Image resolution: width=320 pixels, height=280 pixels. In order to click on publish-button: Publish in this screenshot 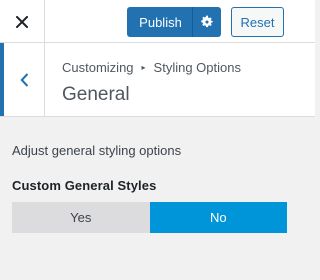, I will do `click(159, 22)`.